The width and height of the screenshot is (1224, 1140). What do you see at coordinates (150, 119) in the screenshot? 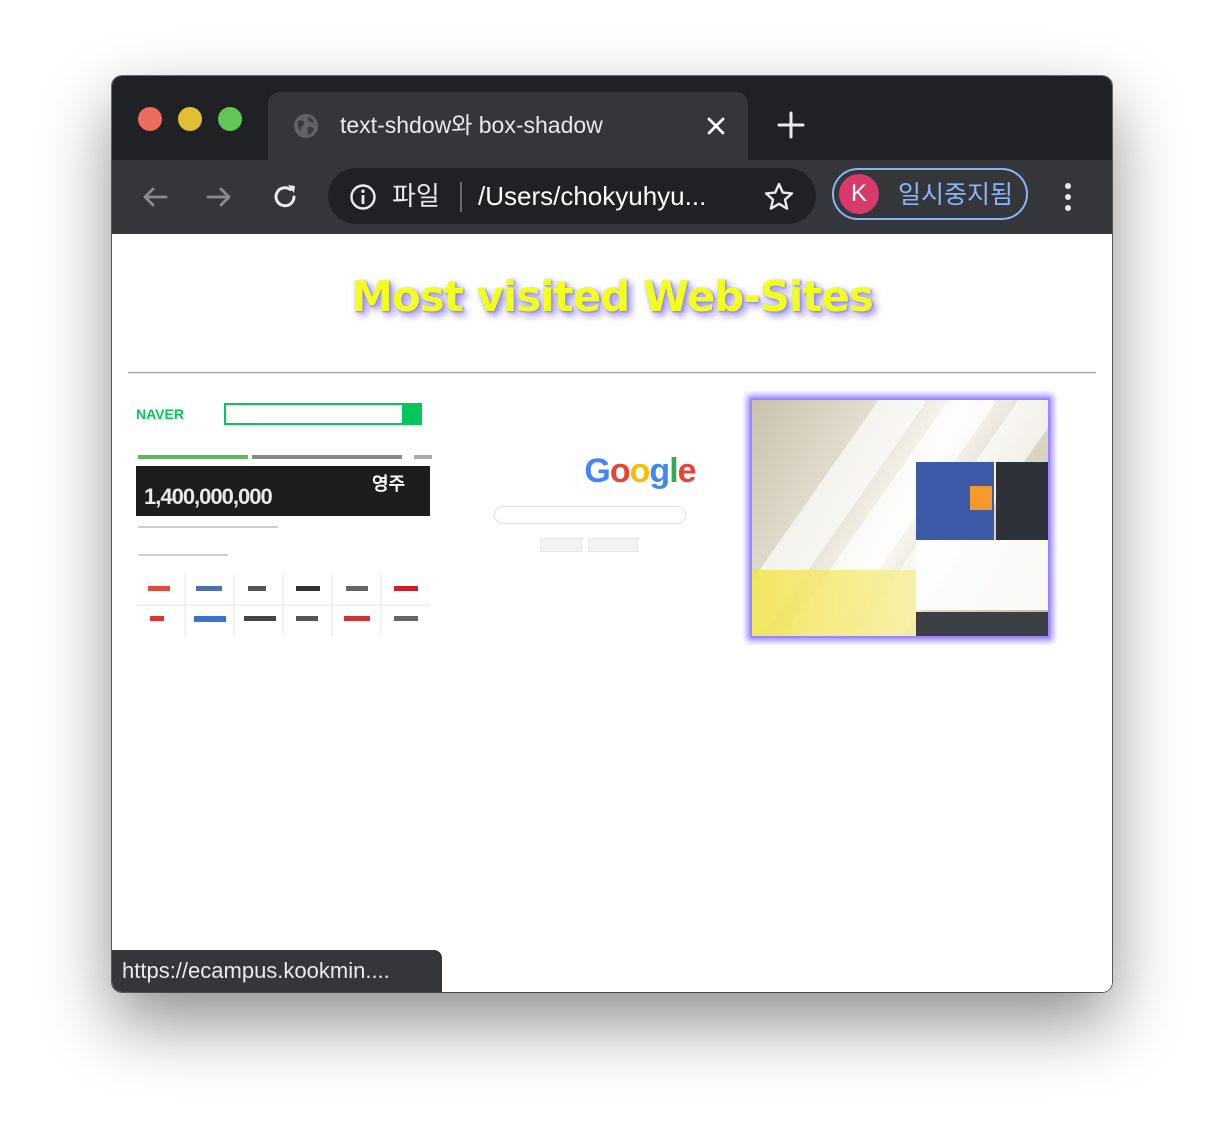
I see `close-window-button` at bounding box center [150, 119].